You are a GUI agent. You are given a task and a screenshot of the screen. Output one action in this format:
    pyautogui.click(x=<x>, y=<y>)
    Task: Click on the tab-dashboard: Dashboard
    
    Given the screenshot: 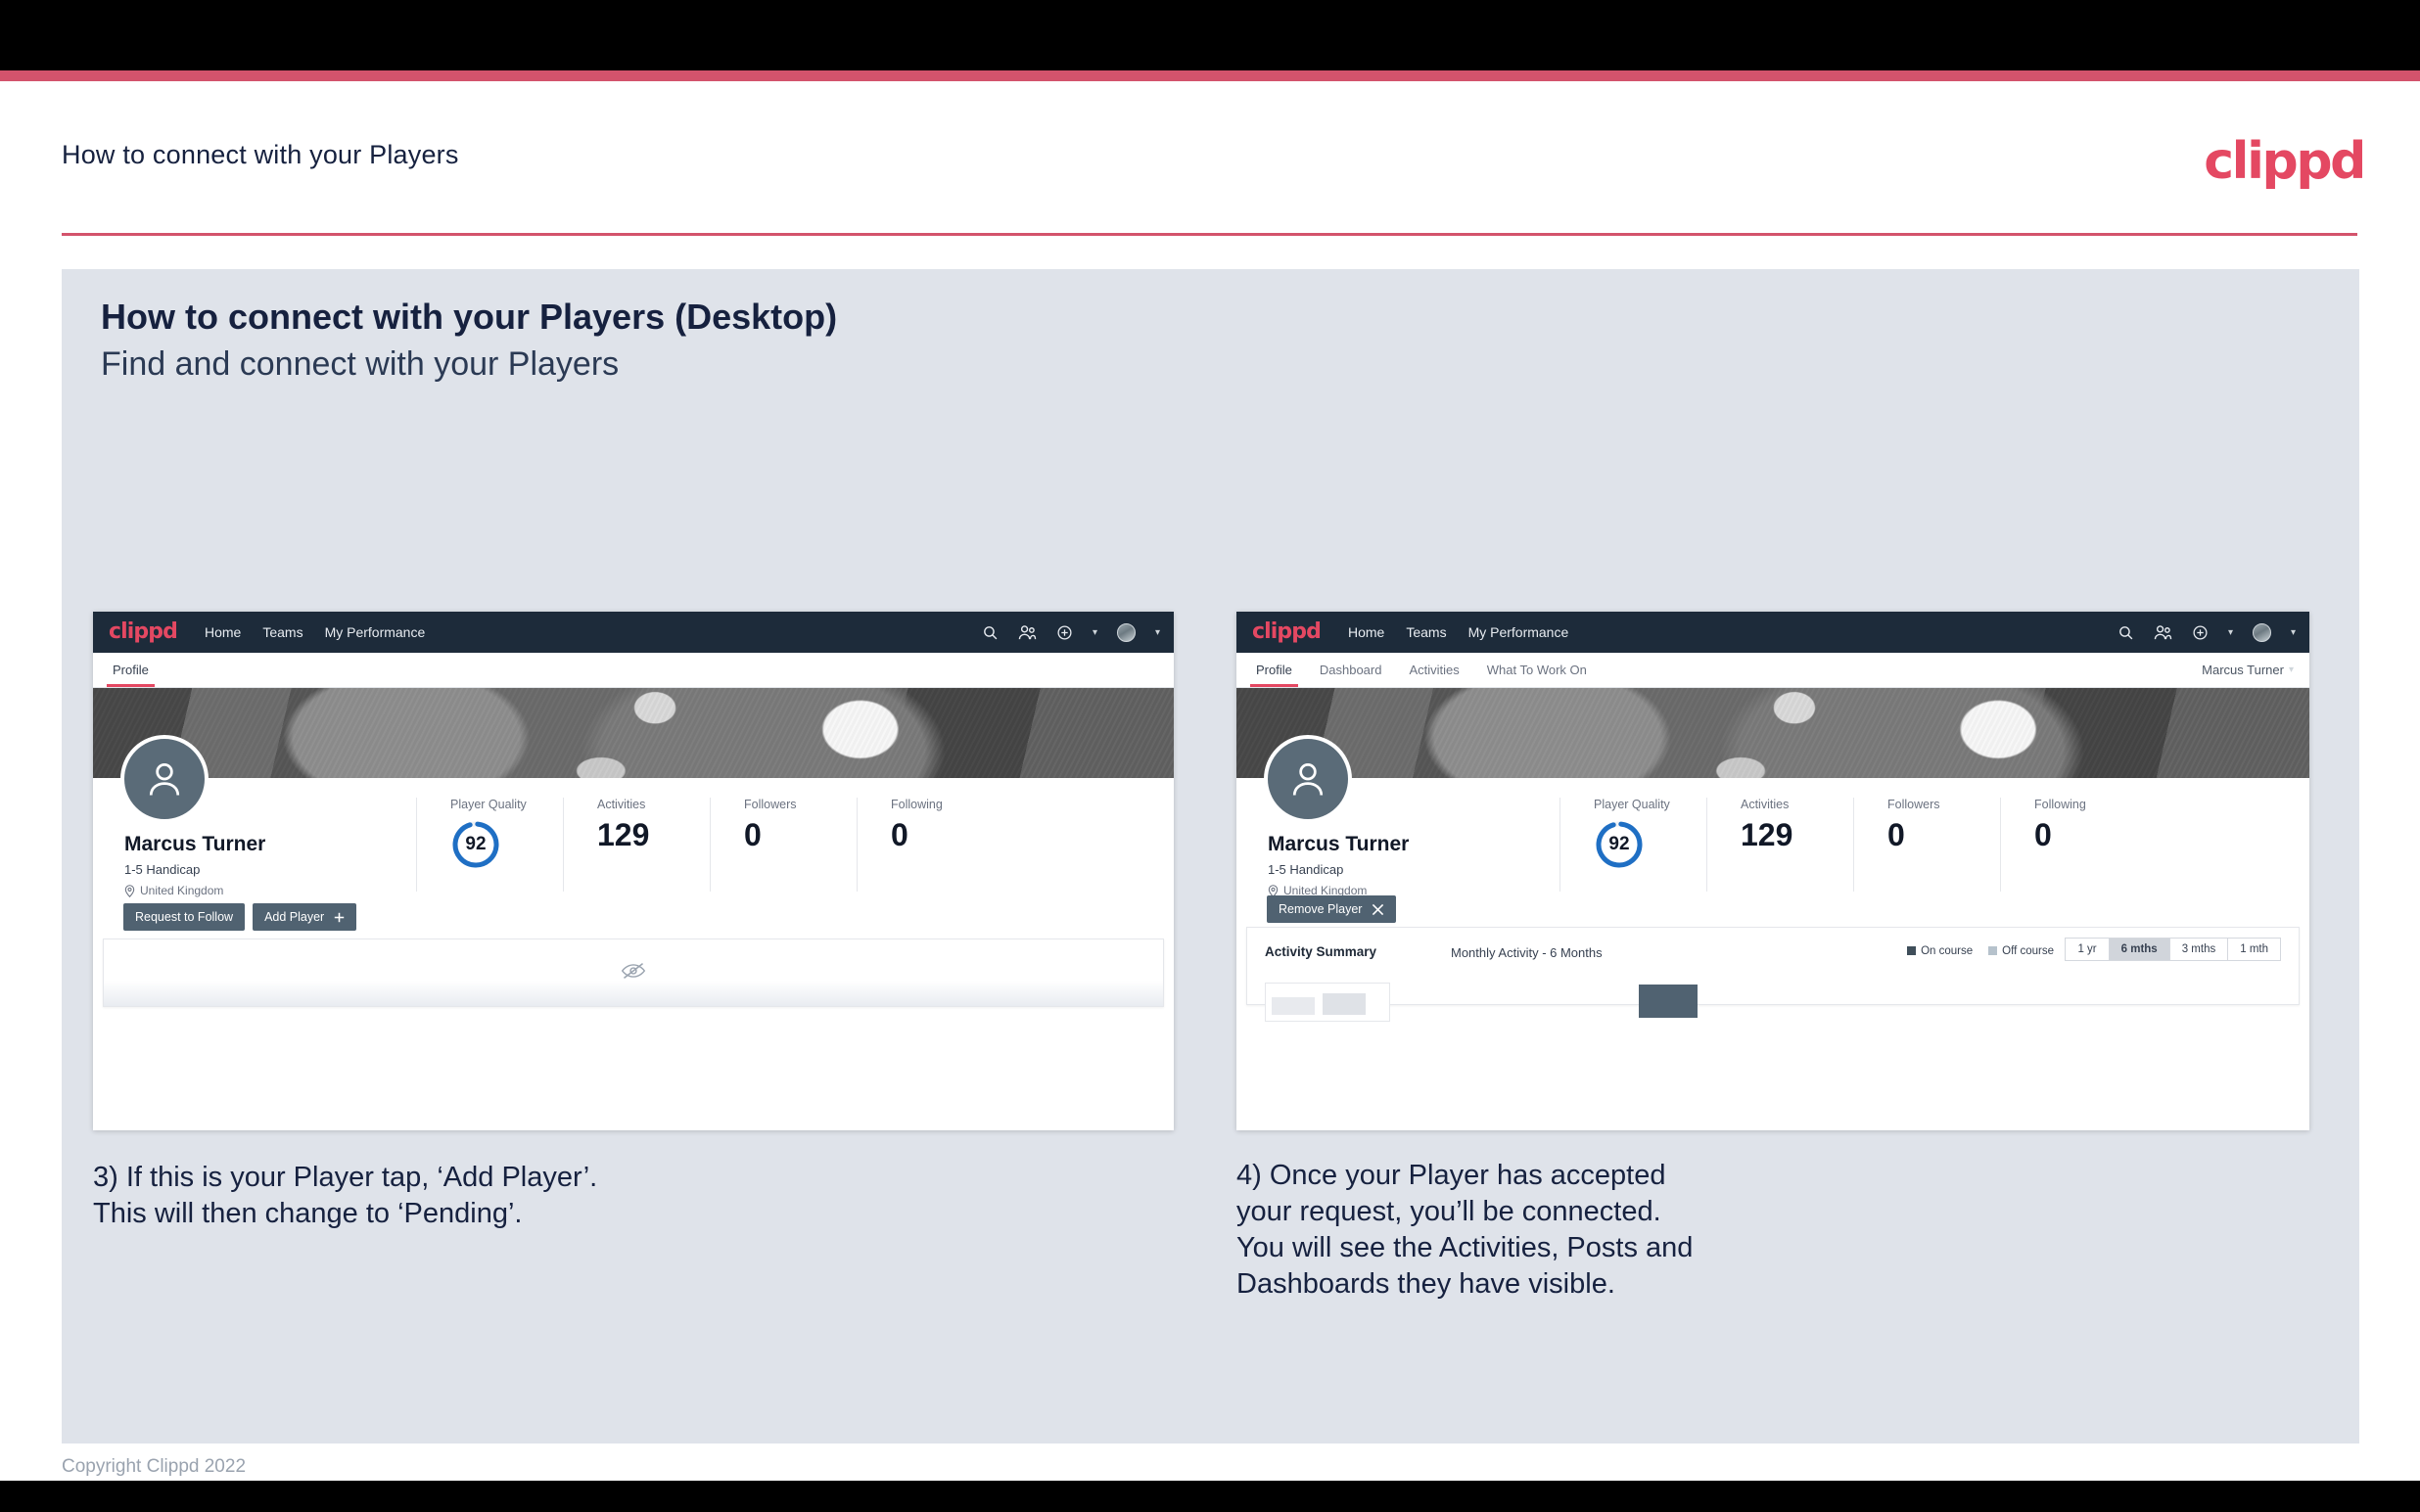 What is the action you would take?
    pyautogui.click(x=1351, y=670)
    